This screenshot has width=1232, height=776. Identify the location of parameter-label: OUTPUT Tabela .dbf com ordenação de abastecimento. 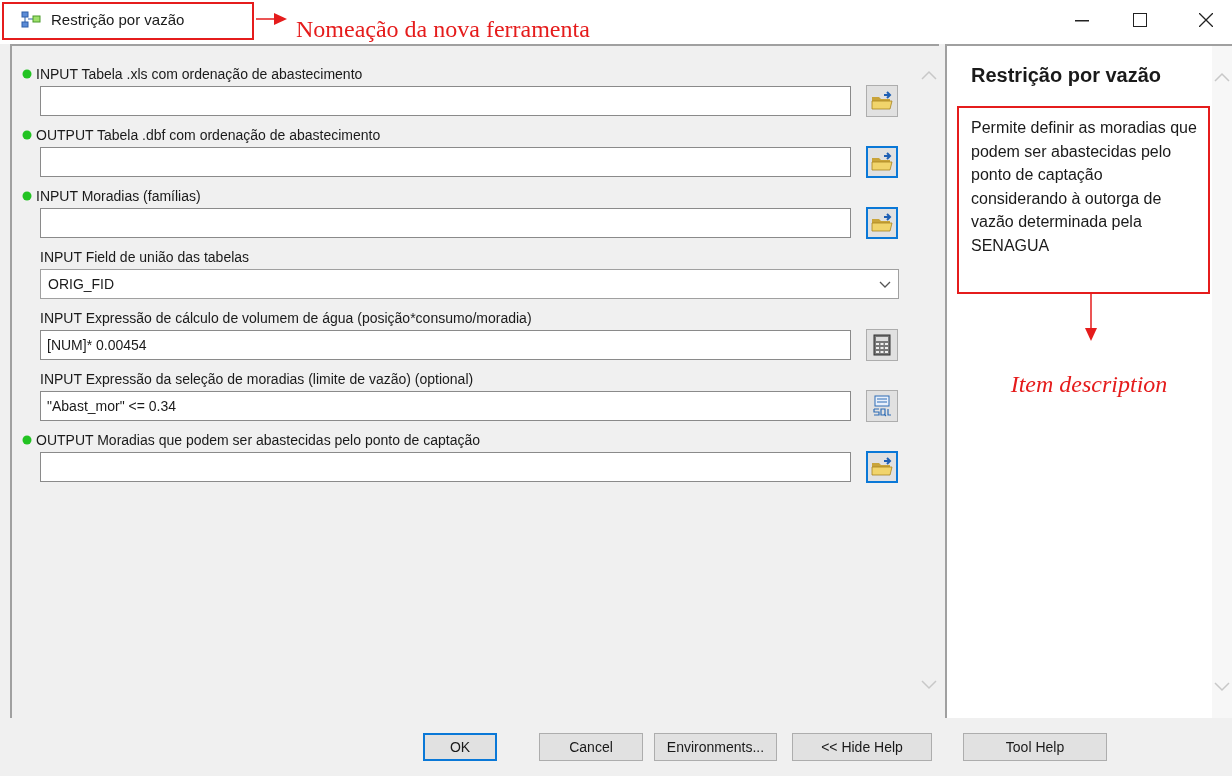
(208, 135).